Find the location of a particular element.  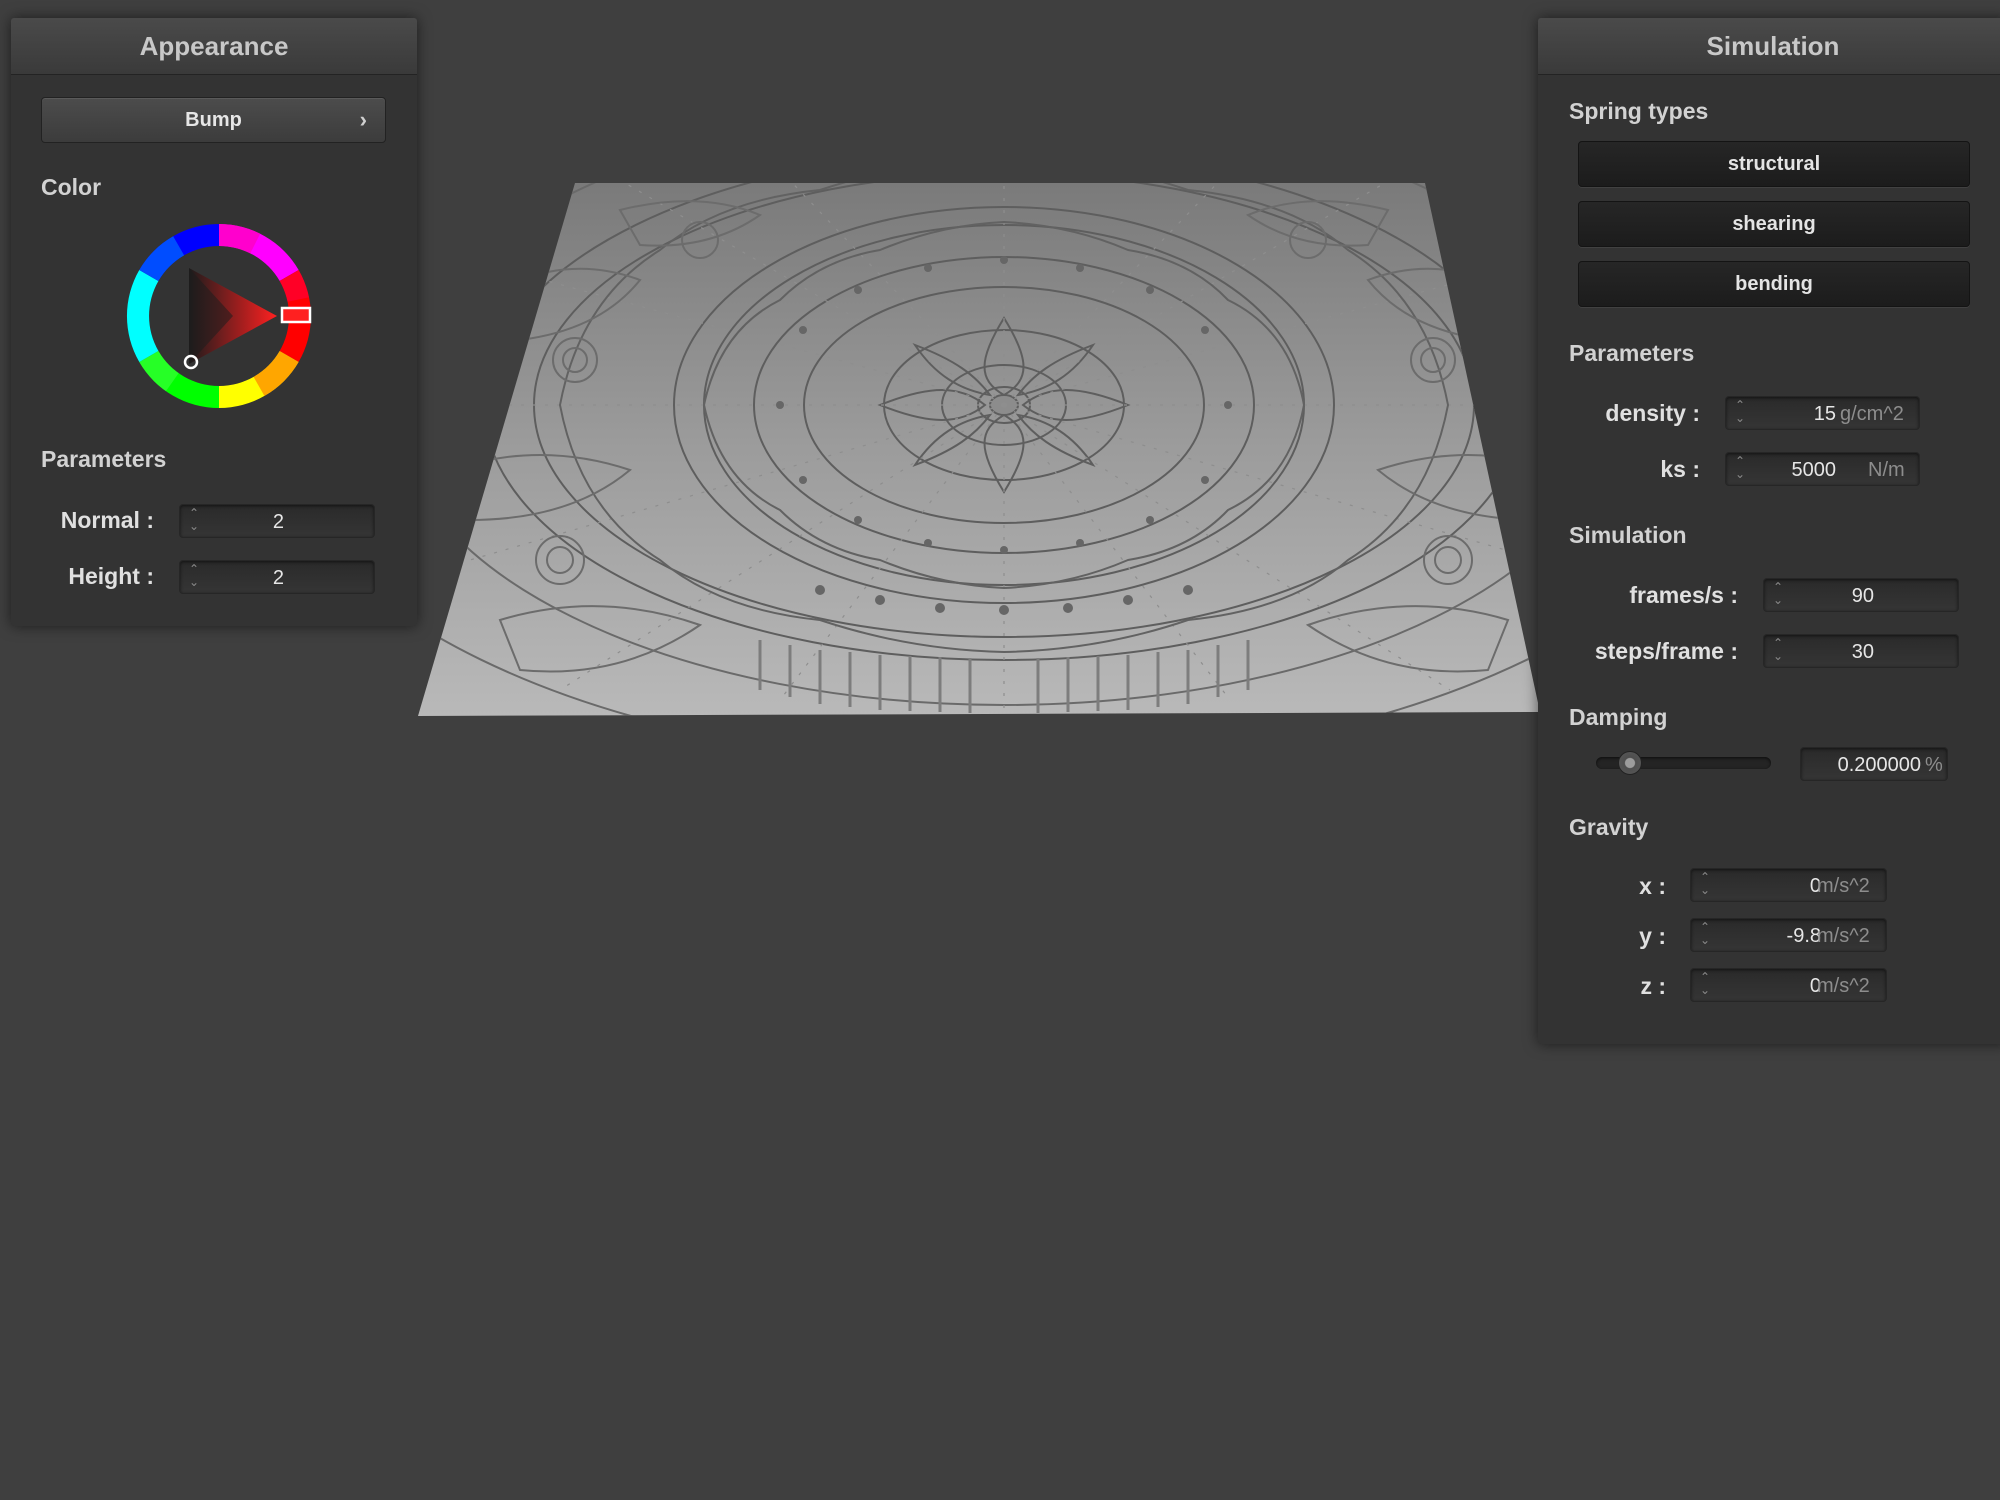

gravity-x-input: ⌃ ⌄ 0 m/s^2 is located at coordinates (1788, 885).